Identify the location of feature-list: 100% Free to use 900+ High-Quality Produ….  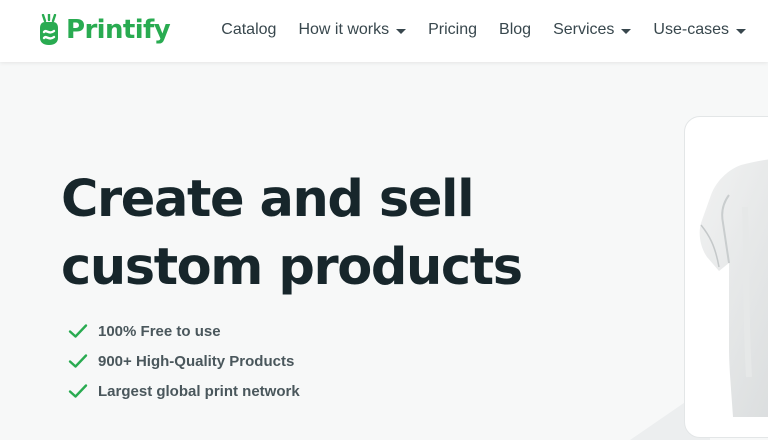
(184, 361).